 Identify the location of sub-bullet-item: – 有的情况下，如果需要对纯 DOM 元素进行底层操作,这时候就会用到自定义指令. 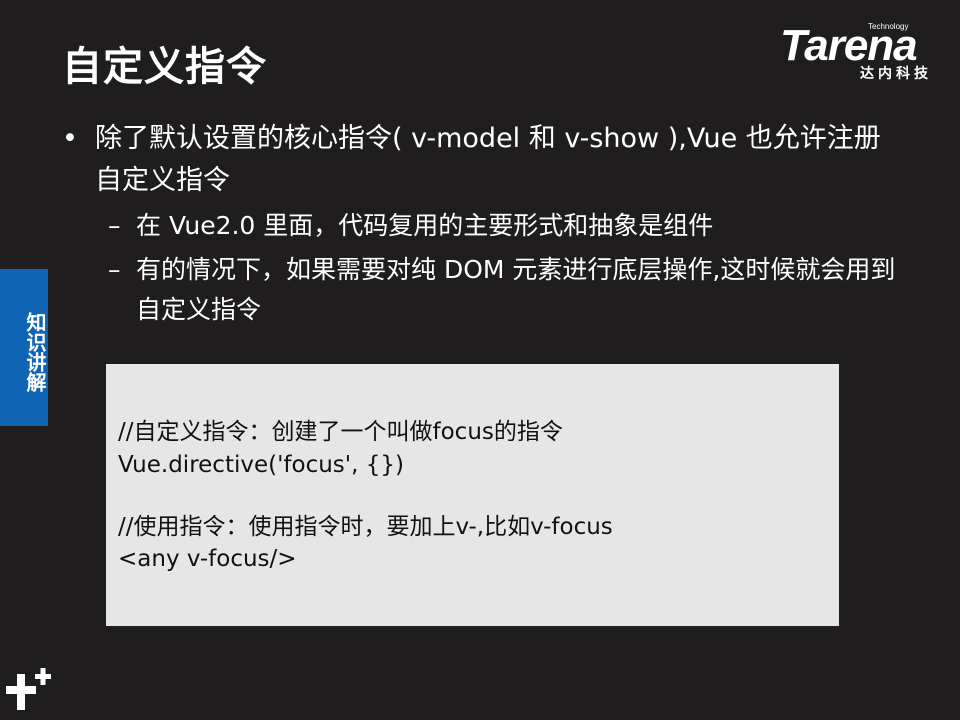
(482, 290).